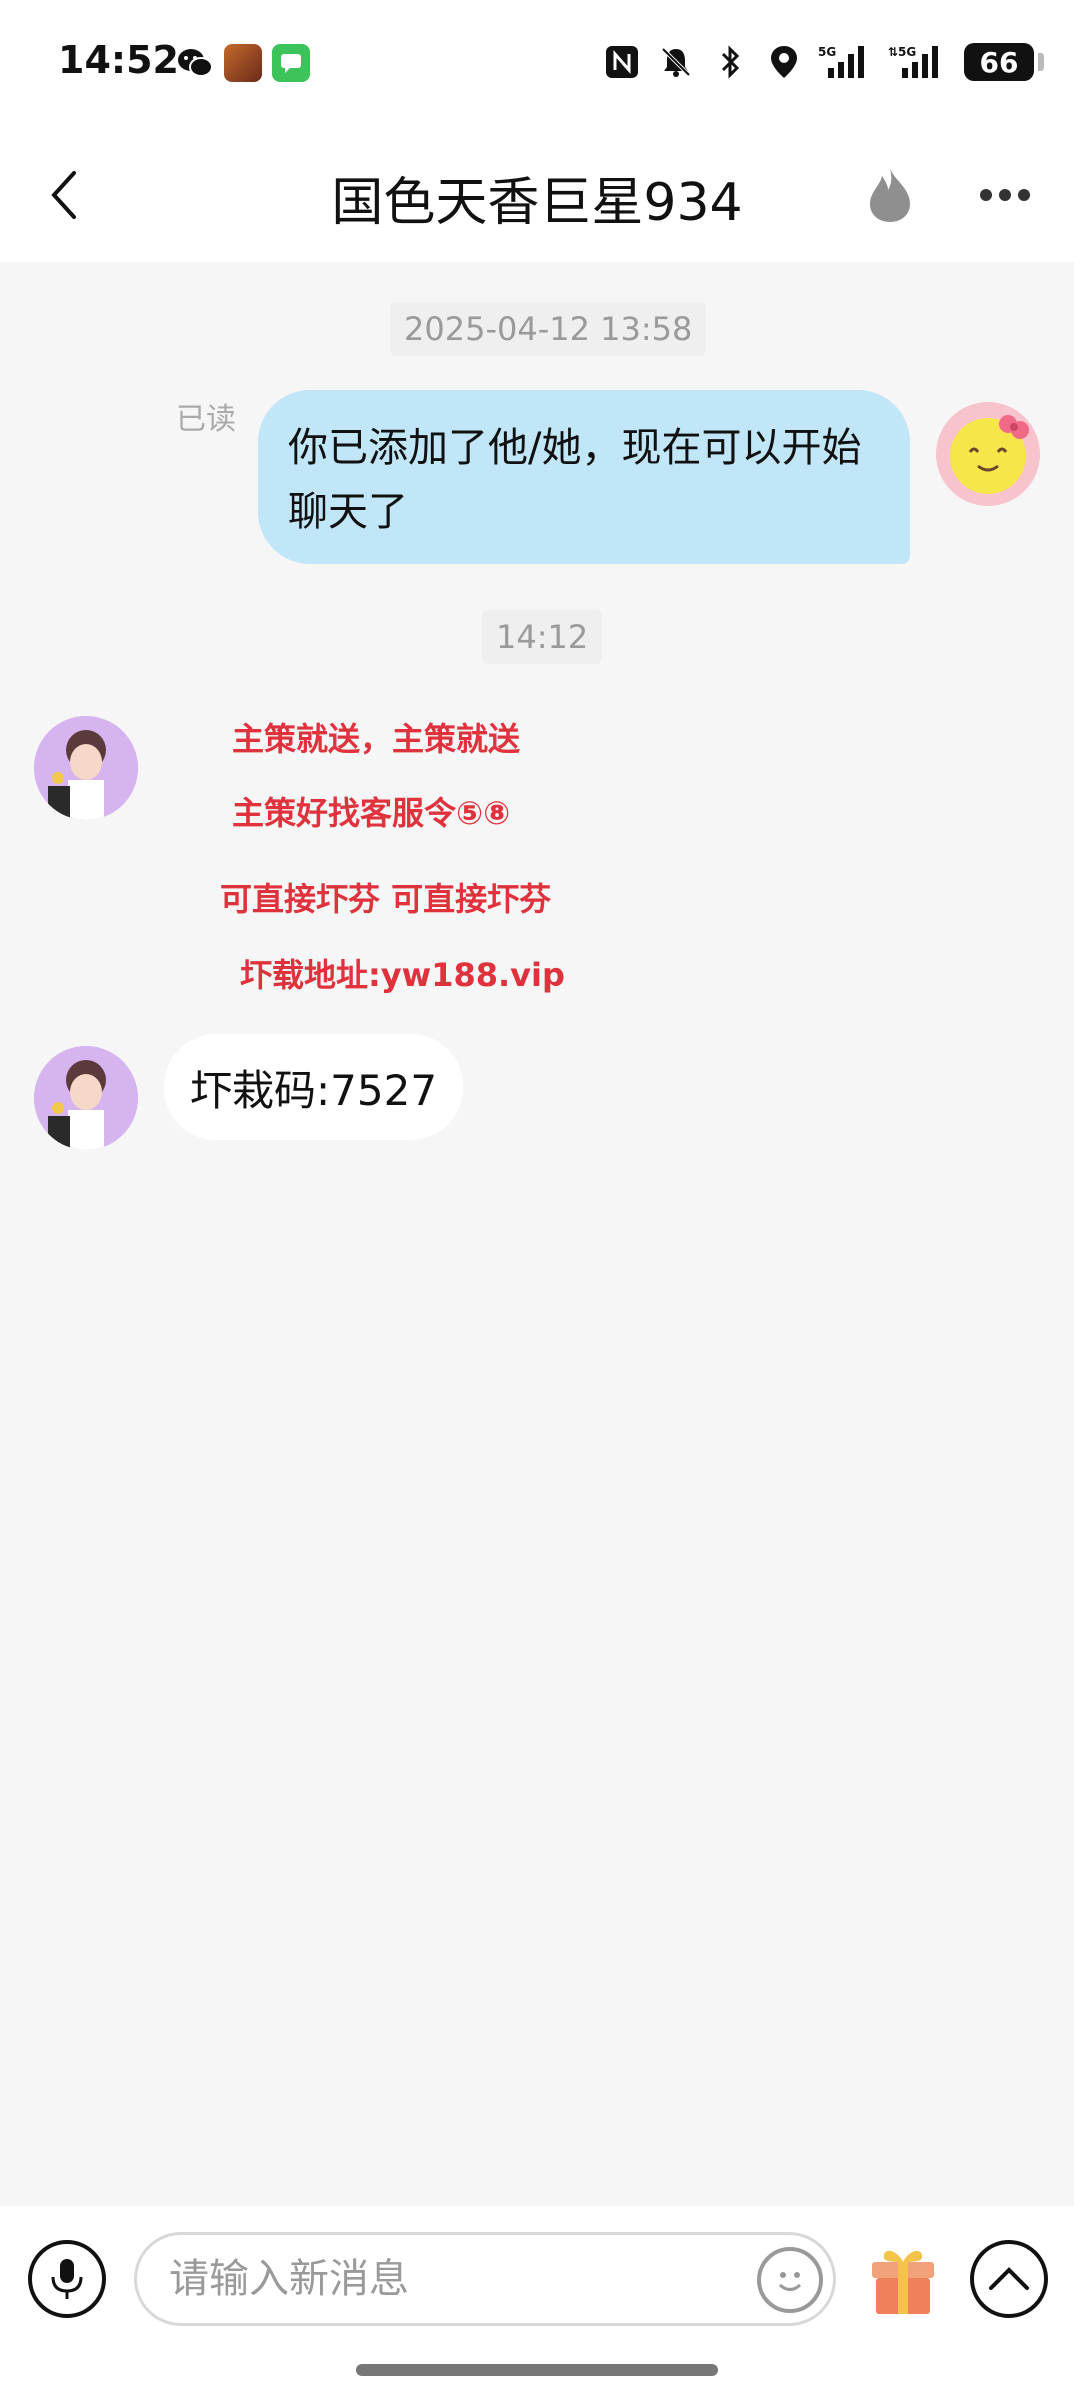  Describe the element at coordinates (376, 739) in the screenshot. I see `promo-line: 主策就送，主策就送` at that location.